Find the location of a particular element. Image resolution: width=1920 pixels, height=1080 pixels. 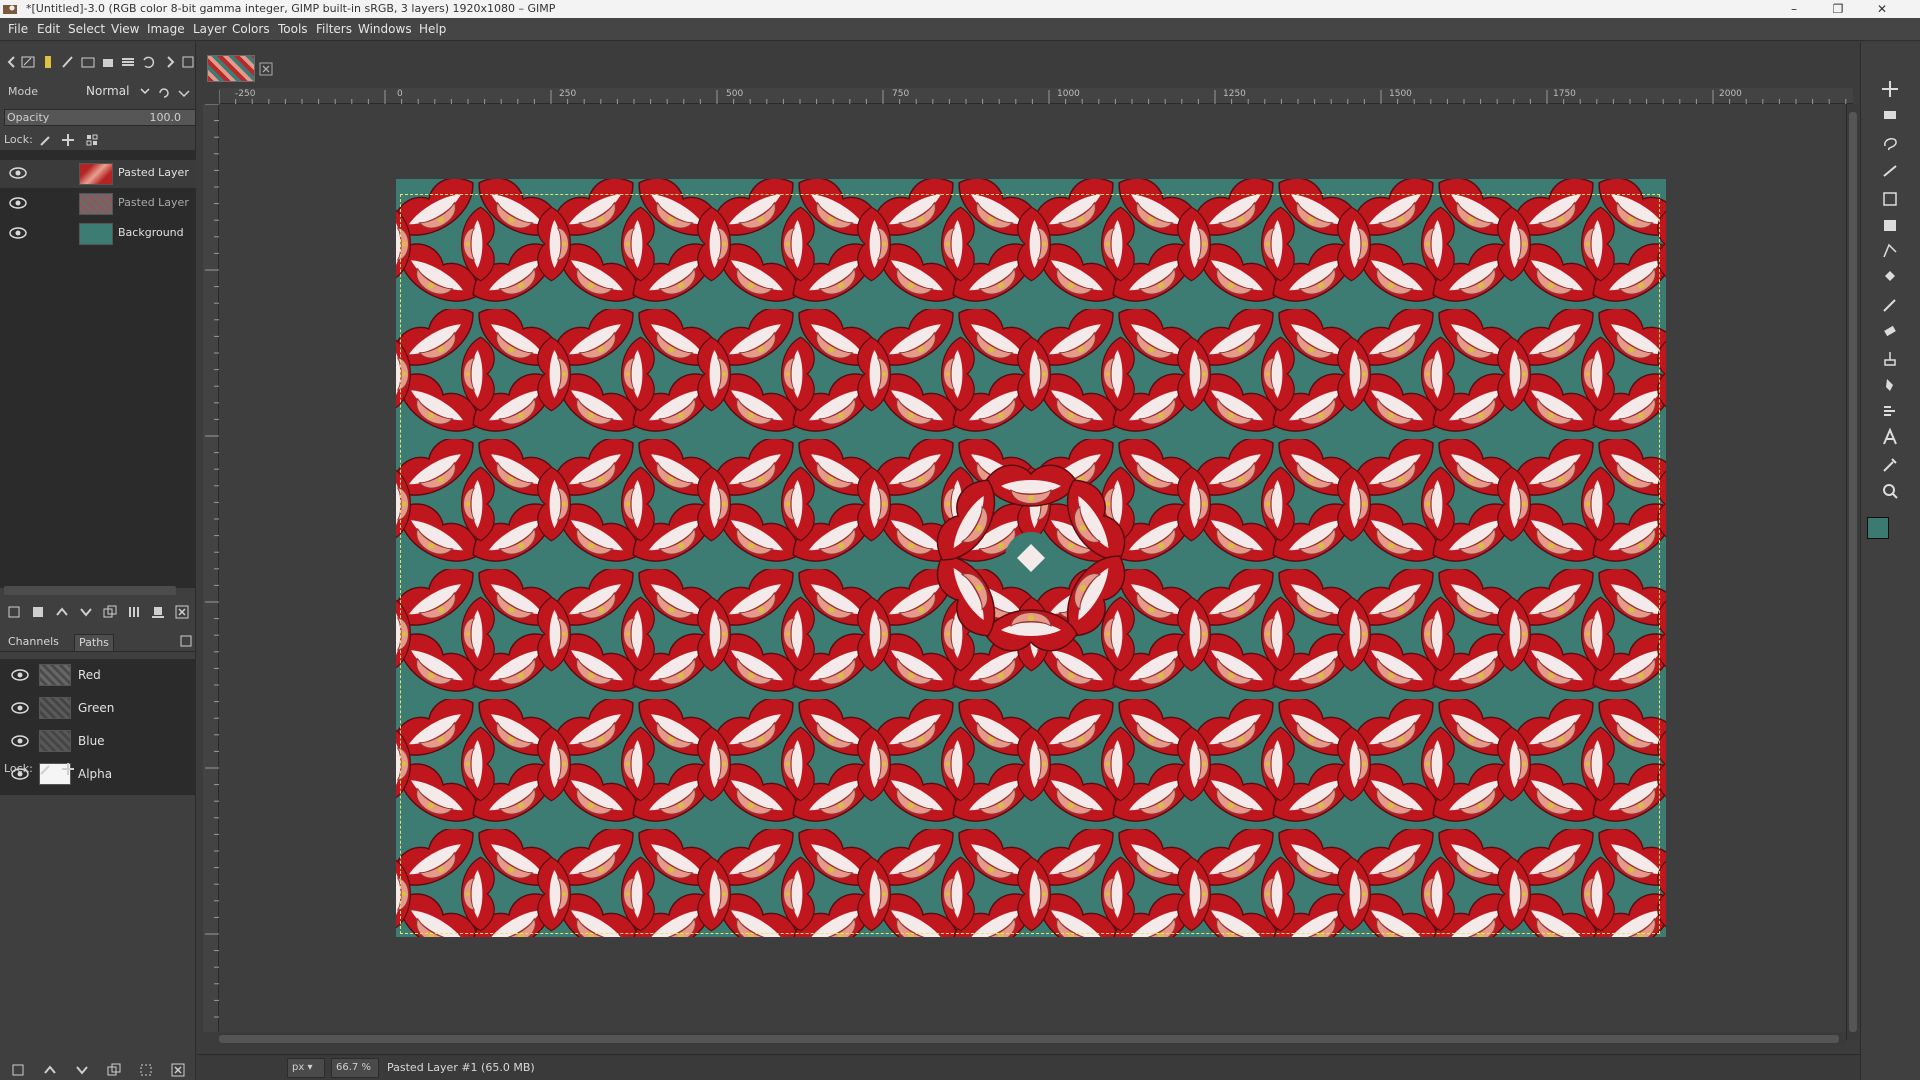

document-history-icon is located at coordinates (108, 62).